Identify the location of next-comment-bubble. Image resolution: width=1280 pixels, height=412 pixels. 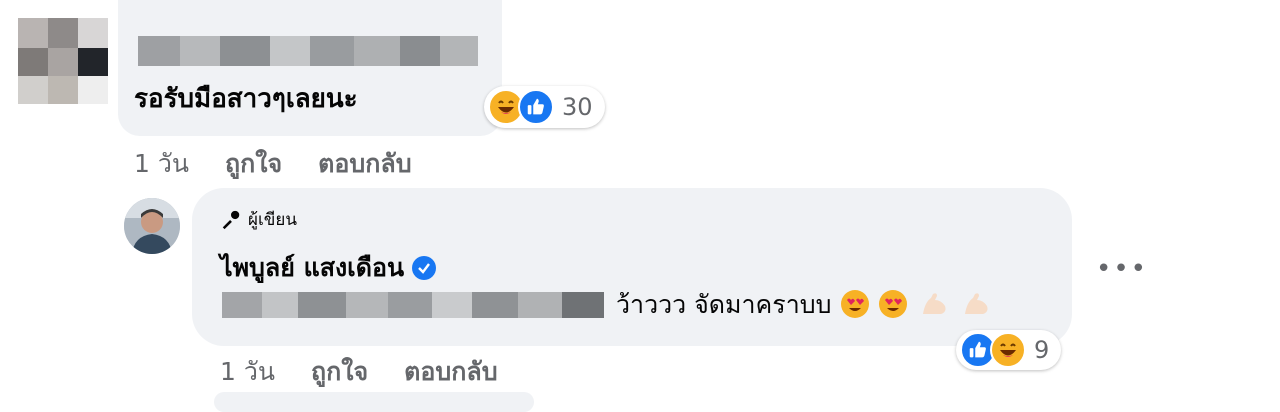
(374, 402).